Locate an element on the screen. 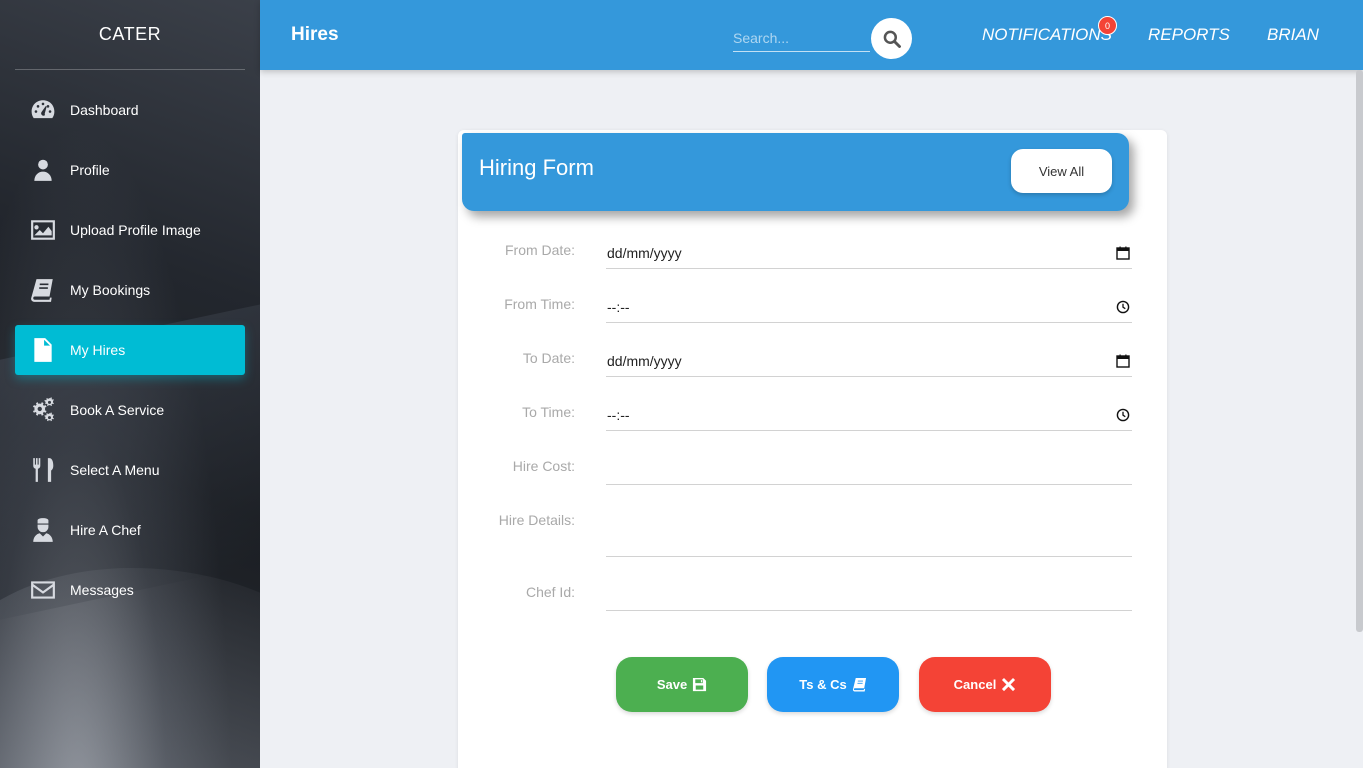 The height and width of the screenshot is (768, 1363). sidebar-item-book-a-service: Book A Service is located at coordinates (130, 410).